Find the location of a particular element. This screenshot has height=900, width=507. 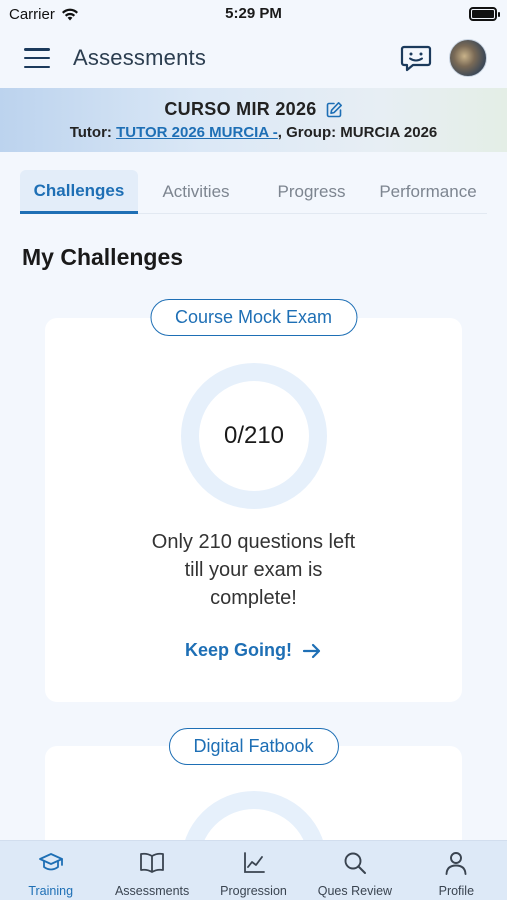

open-book-icon is located at coordinates (152, 862).